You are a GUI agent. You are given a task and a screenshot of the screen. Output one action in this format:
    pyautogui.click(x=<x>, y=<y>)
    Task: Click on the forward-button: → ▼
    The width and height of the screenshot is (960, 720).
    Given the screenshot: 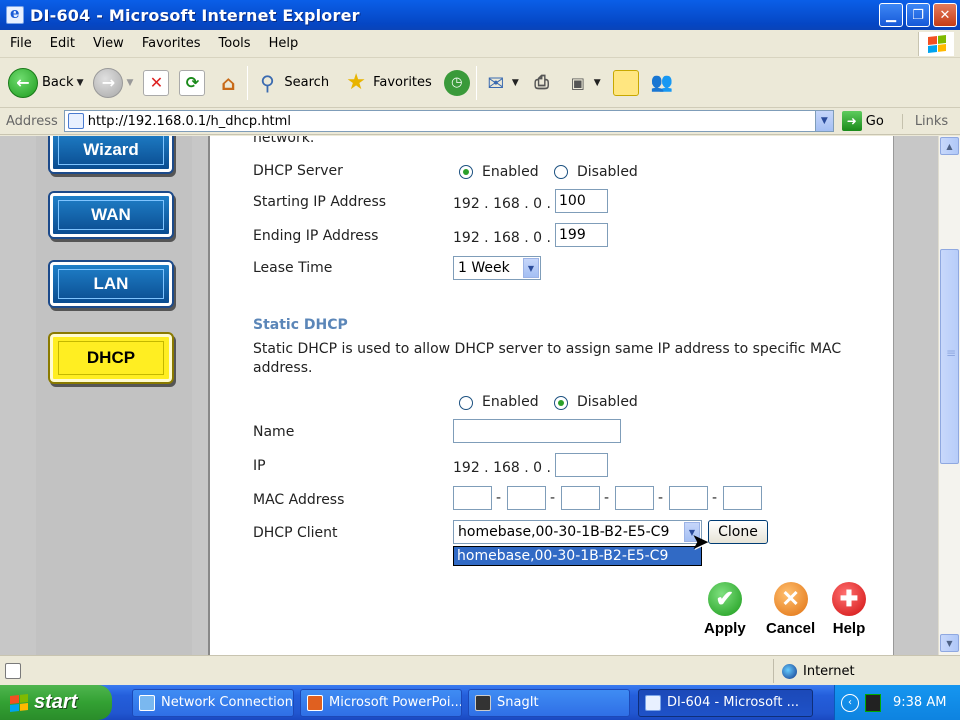 What is the action you would take?
    pyautogui.click(x=115, y=82)
    